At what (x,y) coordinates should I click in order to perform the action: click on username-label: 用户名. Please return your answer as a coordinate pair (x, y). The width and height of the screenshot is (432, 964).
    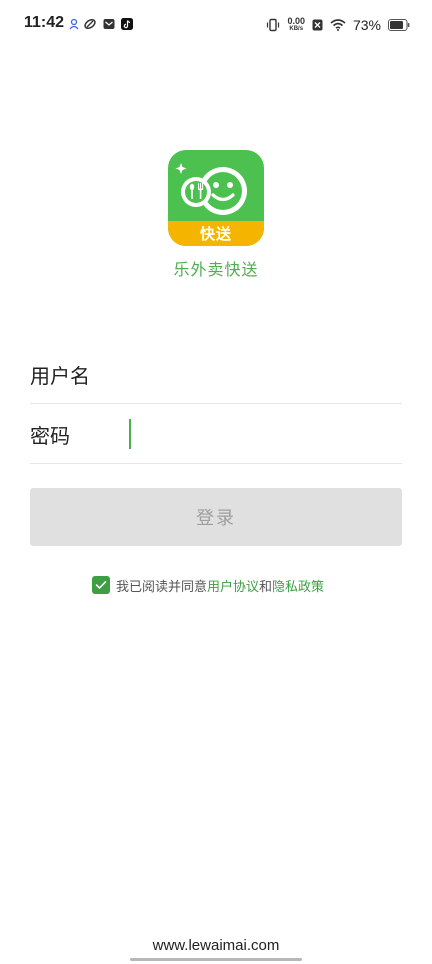
    Looking at the image, I should click on (60, 376).